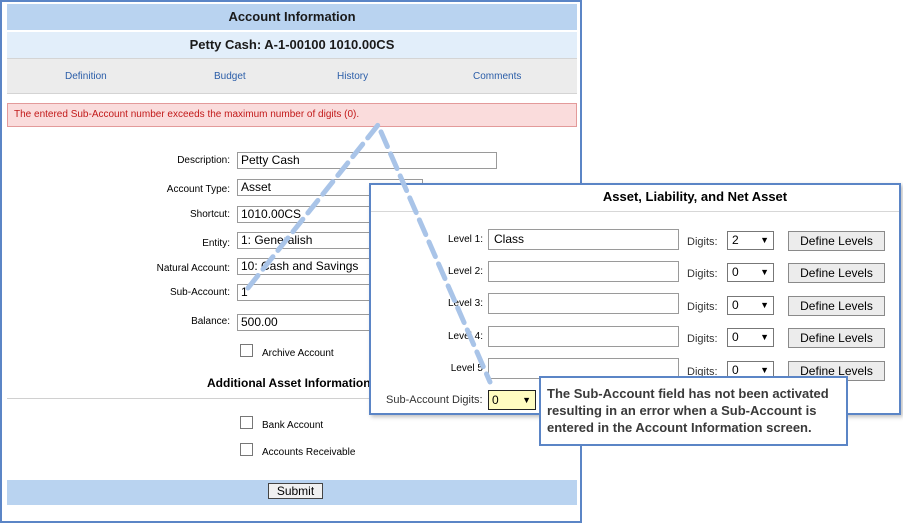 The width and height of the screenshot is (903, 527). What do you see at coordinates (209, 214) in the screenshot?
I see `shortcut-label: Shortcut:` at bounding box center [209, 214].